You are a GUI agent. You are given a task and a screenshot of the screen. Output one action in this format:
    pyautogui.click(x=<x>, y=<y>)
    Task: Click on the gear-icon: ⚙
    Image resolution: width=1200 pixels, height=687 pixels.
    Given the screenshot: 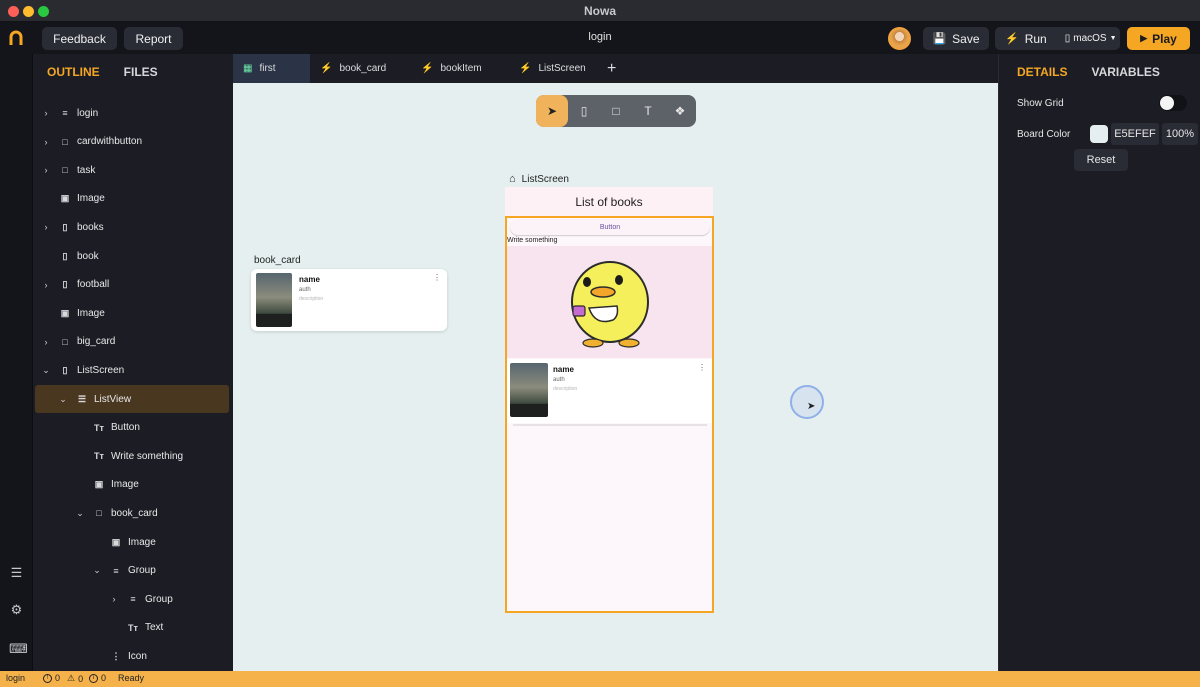 What is the action you would take?
    pyautogui.click(x=16, y=609)
    